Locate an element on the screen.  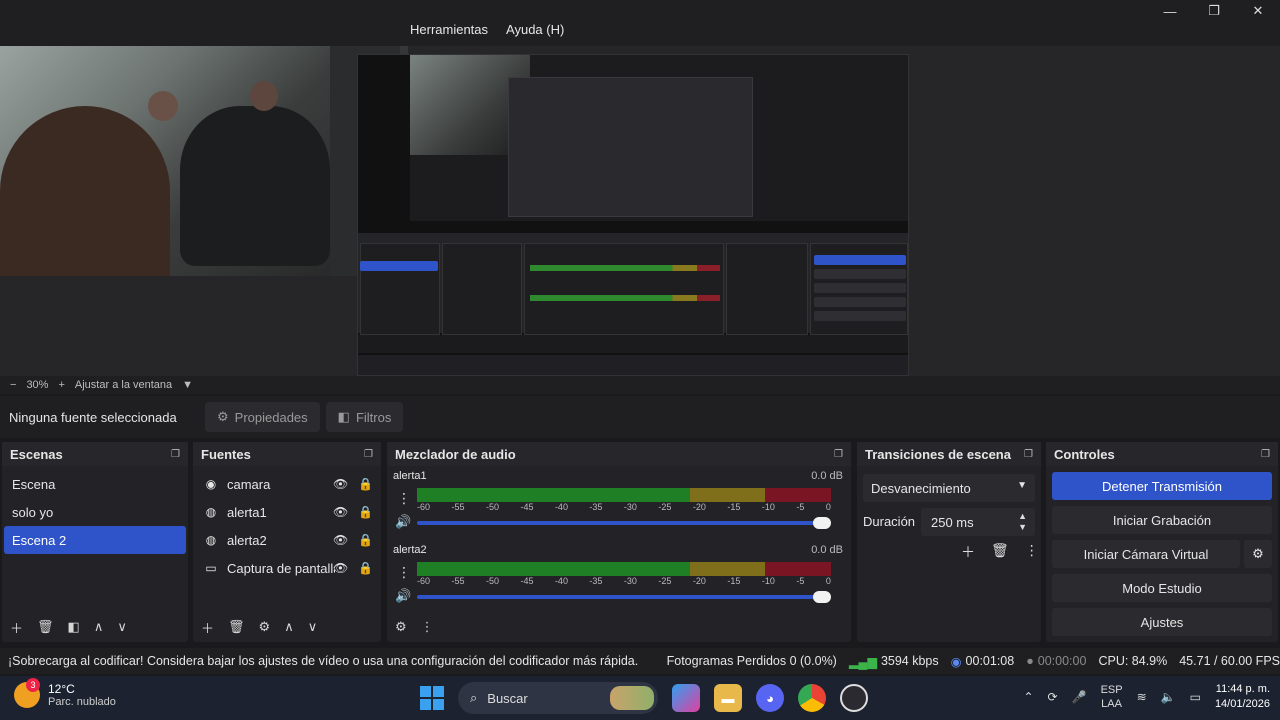
search-highlight-image is located at coordinates (632, 698).